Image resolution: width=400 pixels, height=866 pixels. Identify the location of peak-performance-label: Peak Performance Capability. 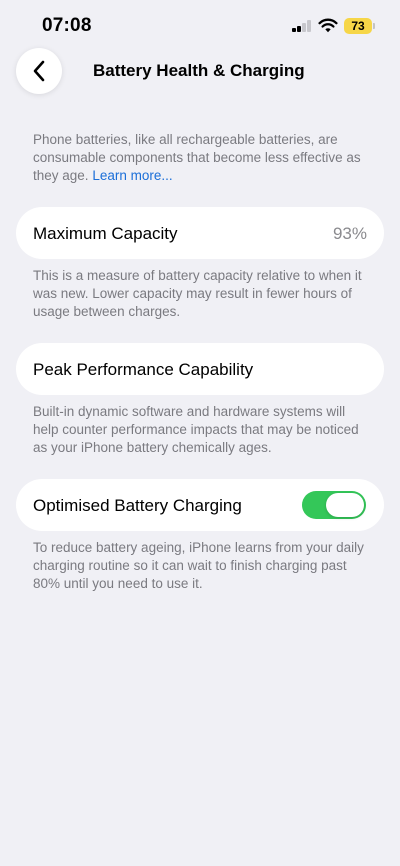
(143, 369).